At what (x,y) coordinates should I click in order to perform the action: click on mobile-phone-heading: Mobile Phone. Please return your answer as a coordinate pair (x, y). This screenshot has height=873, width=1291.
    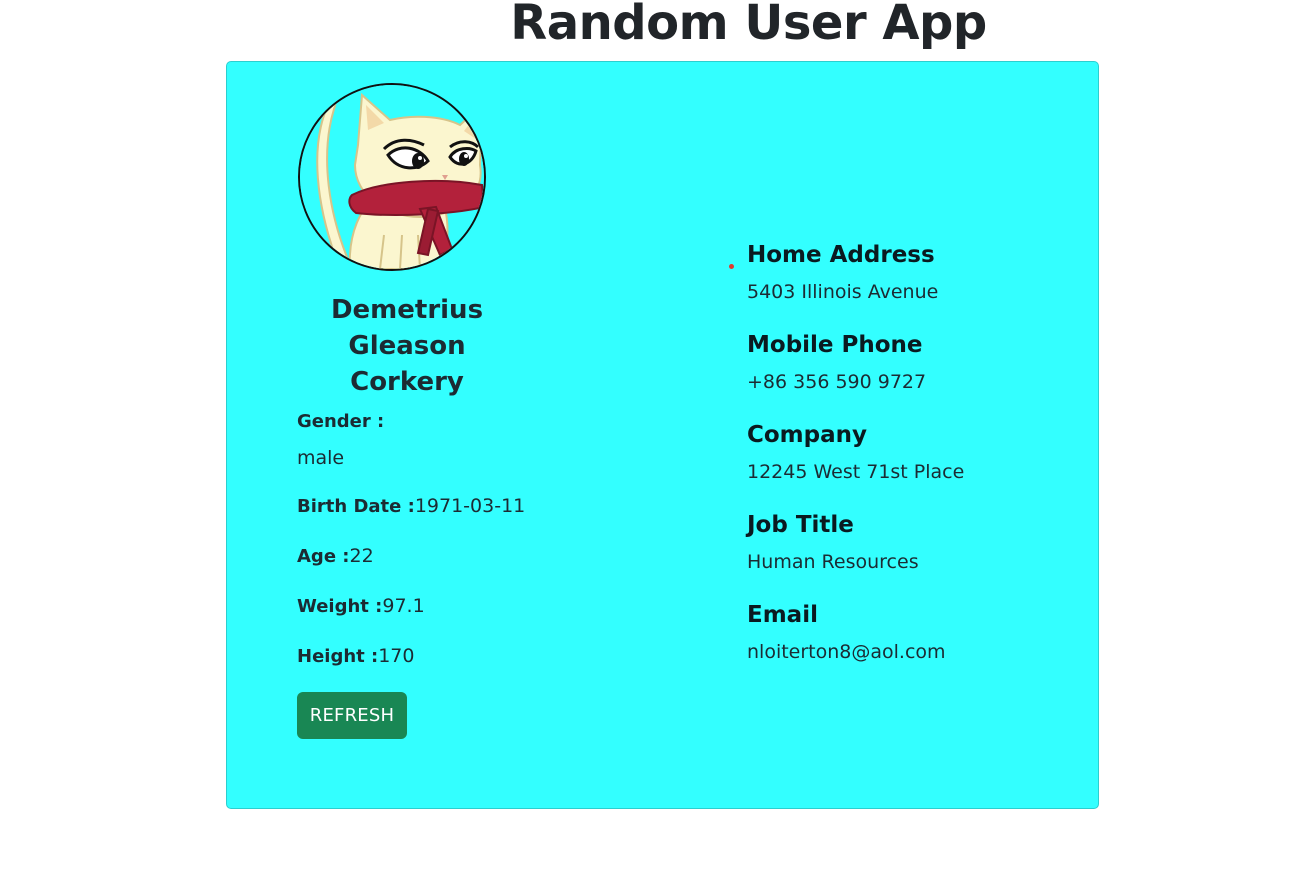
    Looking at the image, I should click on (835, 345).